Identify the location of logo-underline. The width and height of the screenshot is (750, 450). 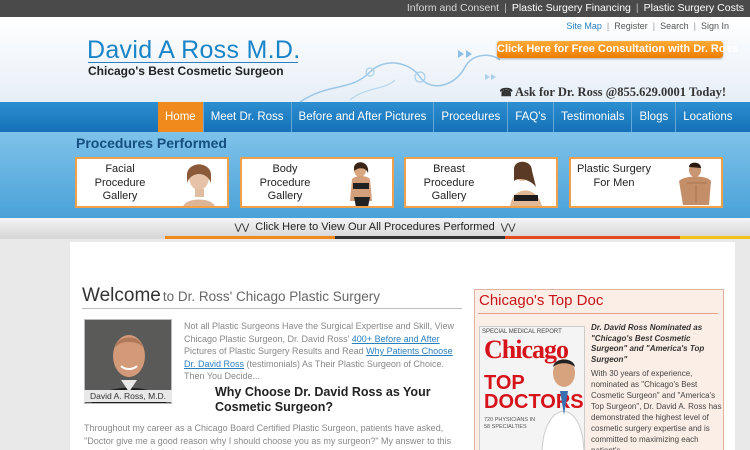
(193, 62).